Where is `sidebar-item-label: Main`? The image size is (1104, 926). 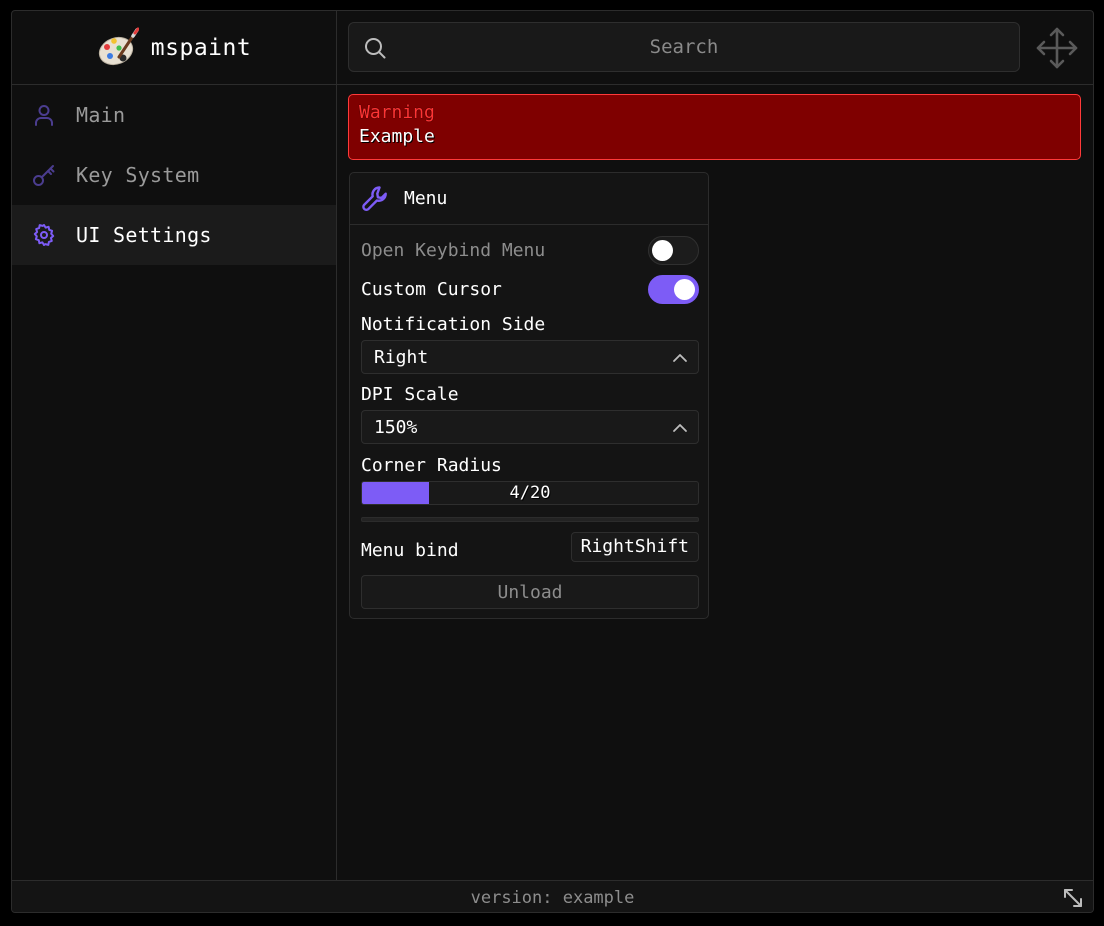
sidebar-item-label: Main is located at coordinates (101, 115).